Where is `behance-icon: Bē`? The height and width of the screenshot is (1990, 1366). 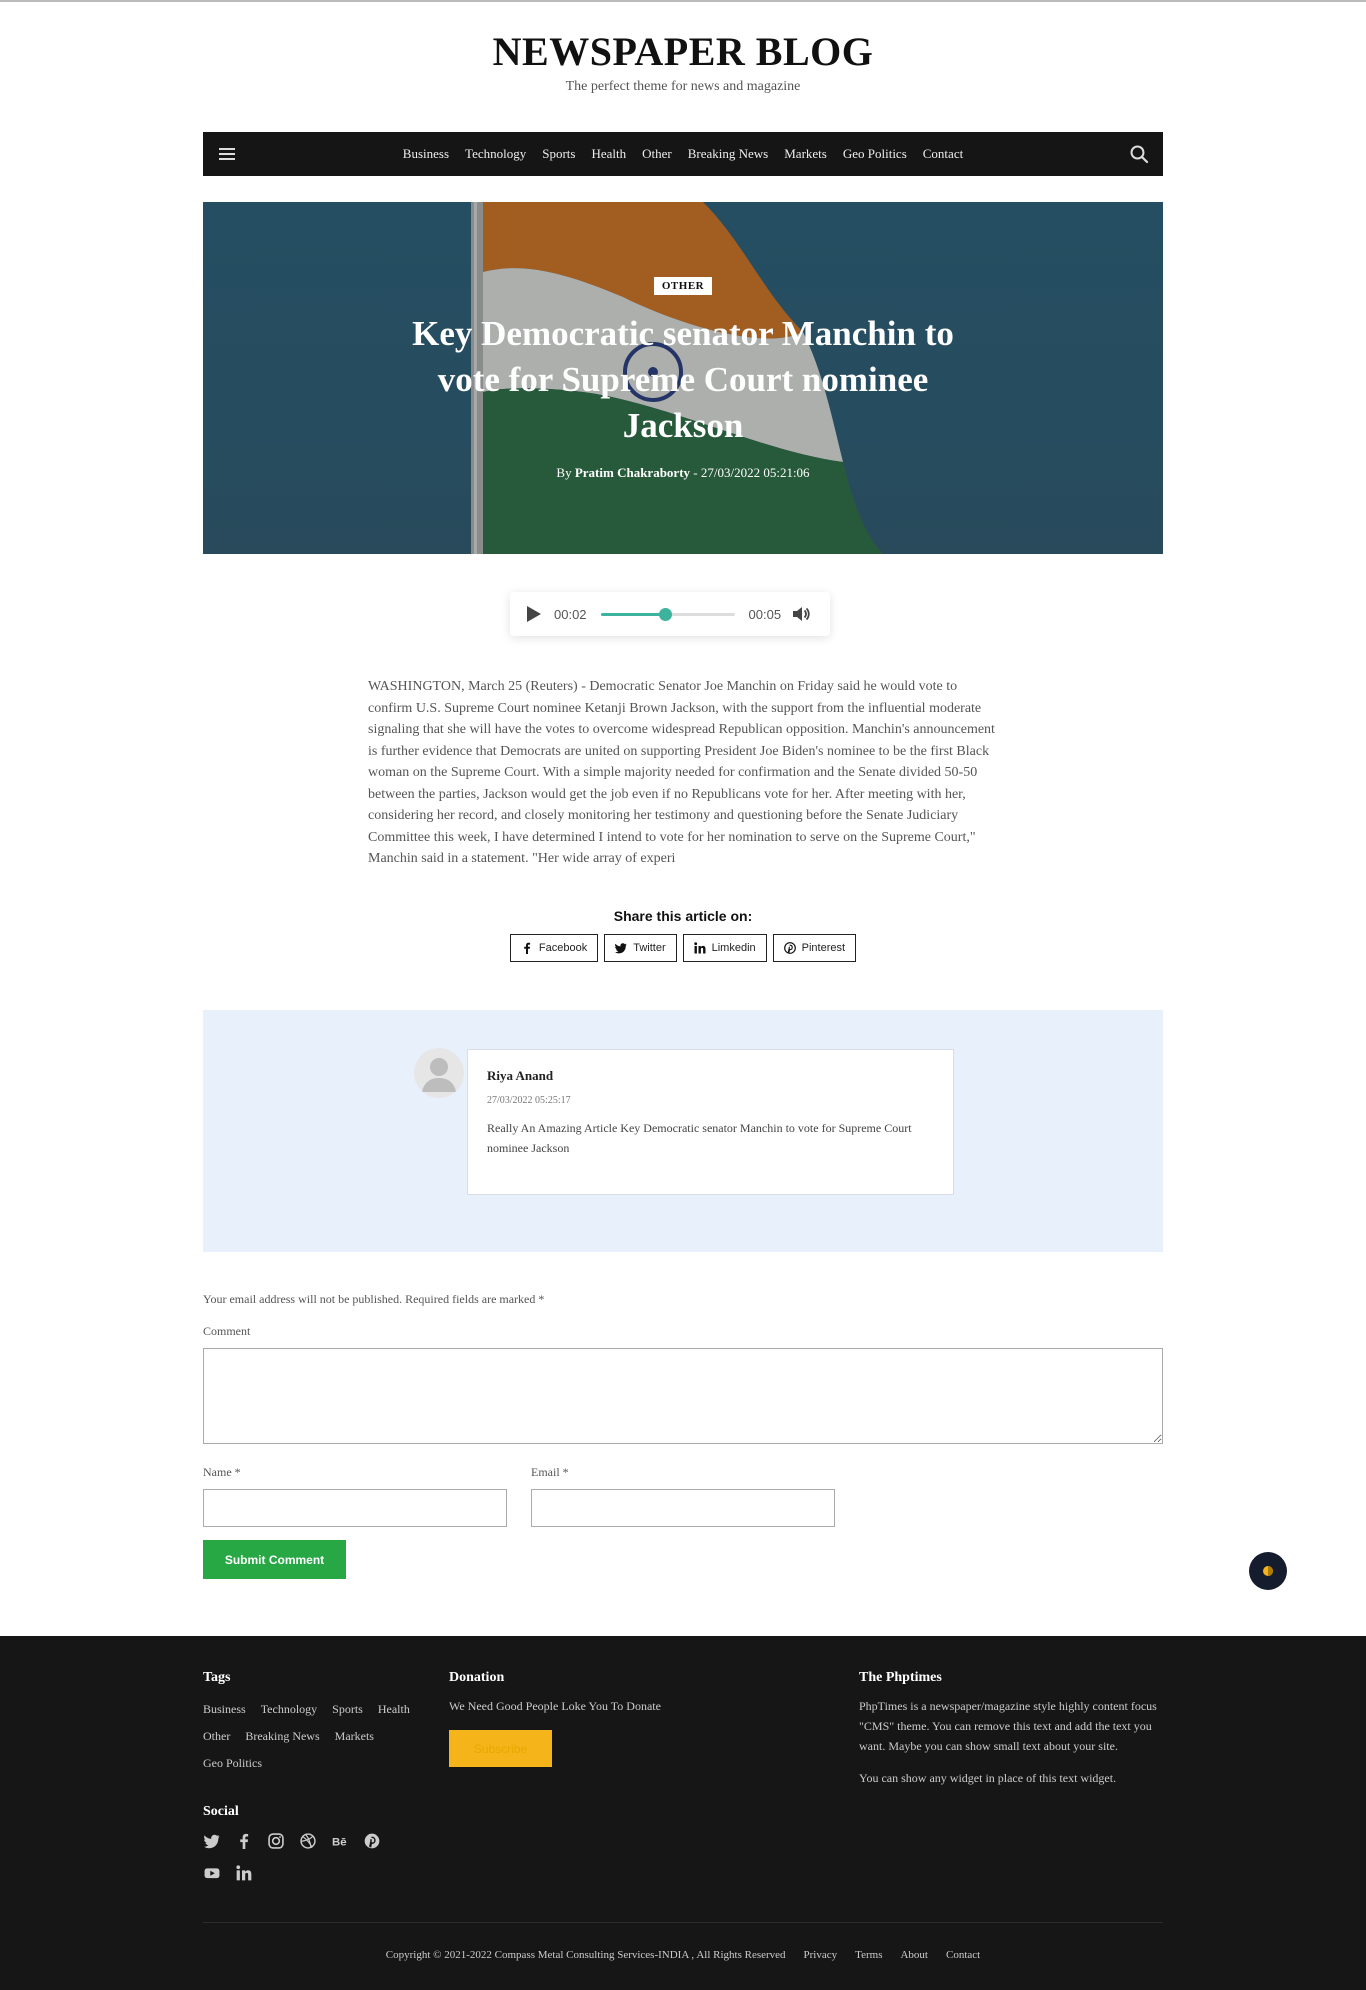
behance-icon: Bē is located at coordinates (340, 1841).